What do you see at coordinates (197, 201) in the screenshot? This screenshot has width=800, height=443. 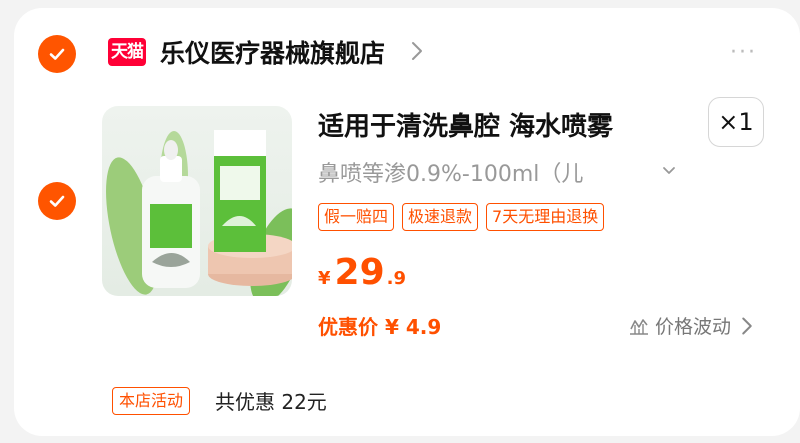 I see `product-image` at bounding box center [197, 201].